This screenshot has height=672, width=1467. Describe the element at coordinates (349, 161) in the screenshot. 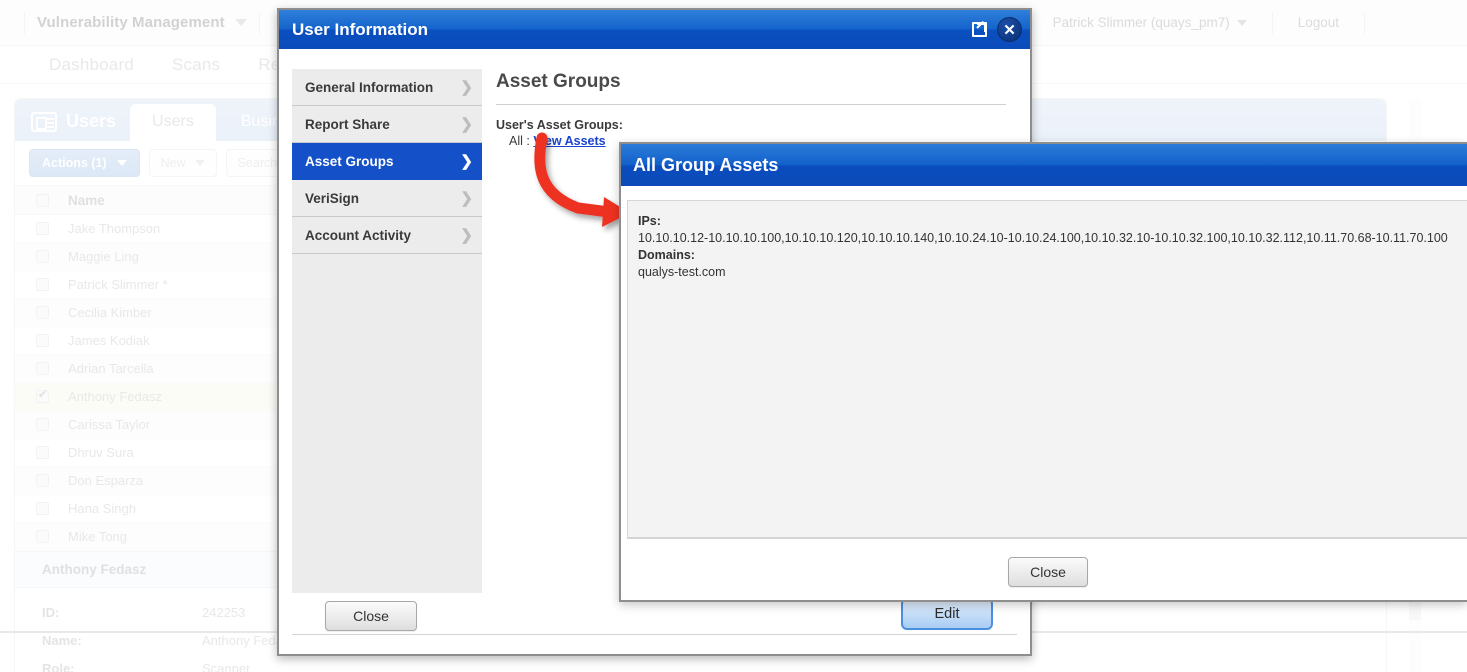

I see `sidenav-item-label: Asset Groups` at that location.